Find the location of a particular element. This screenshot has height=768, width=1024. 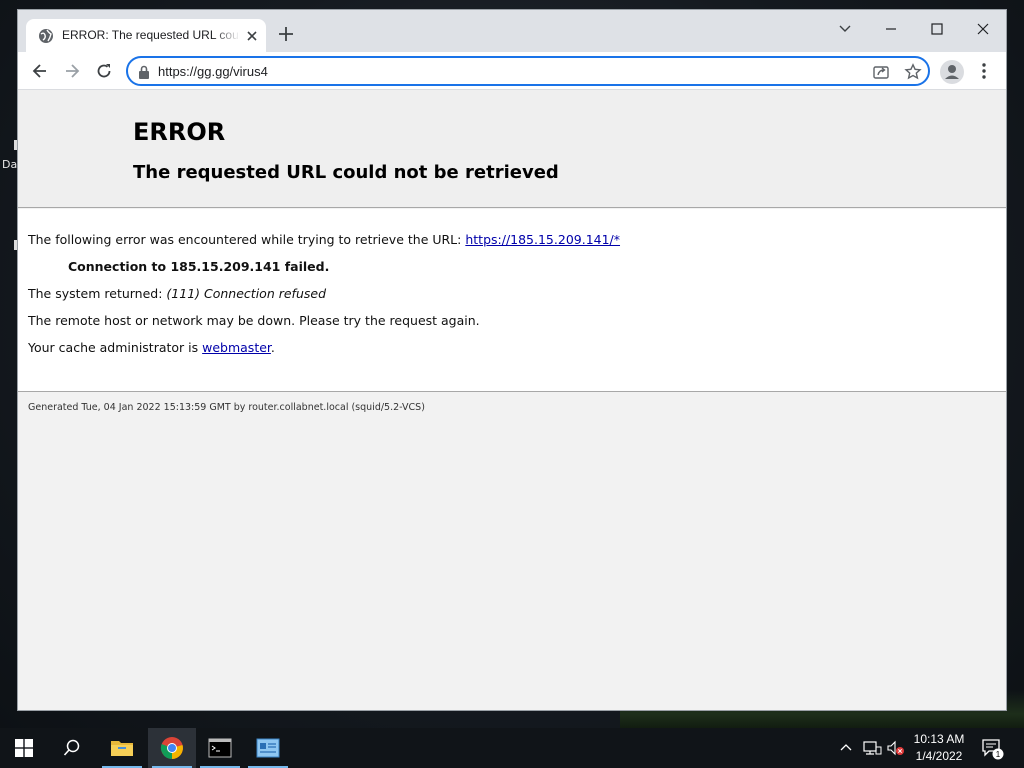

profile-avatar is located at coordinates (952, 72).